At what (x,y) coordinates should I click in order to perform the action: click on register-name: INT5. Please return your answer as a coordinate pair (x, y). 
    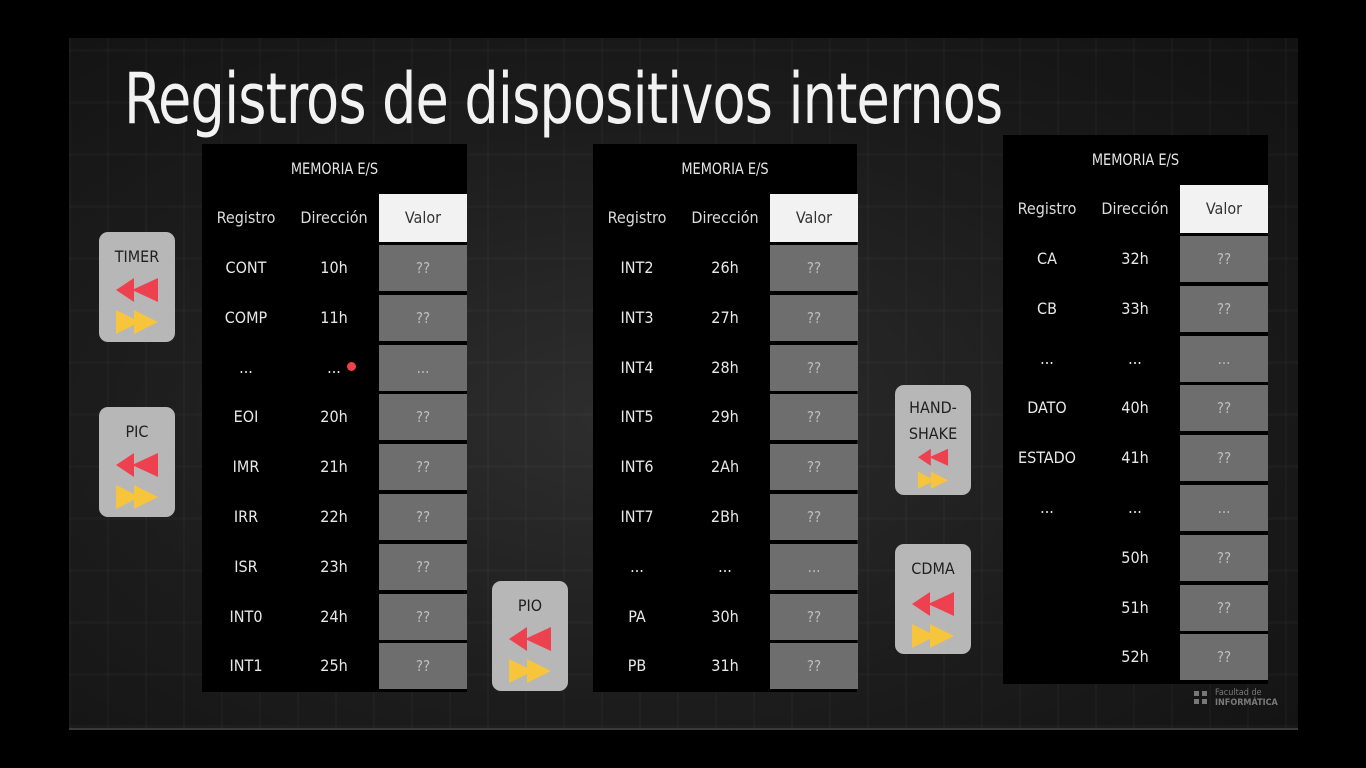
    Looking at the image, I should click on (637, 417).